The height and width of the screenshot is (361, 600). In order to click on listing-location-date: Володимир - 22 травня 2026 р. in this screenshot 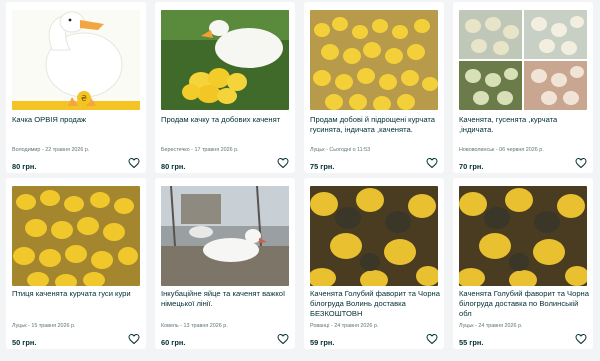, I will do `click(51, 150)`.